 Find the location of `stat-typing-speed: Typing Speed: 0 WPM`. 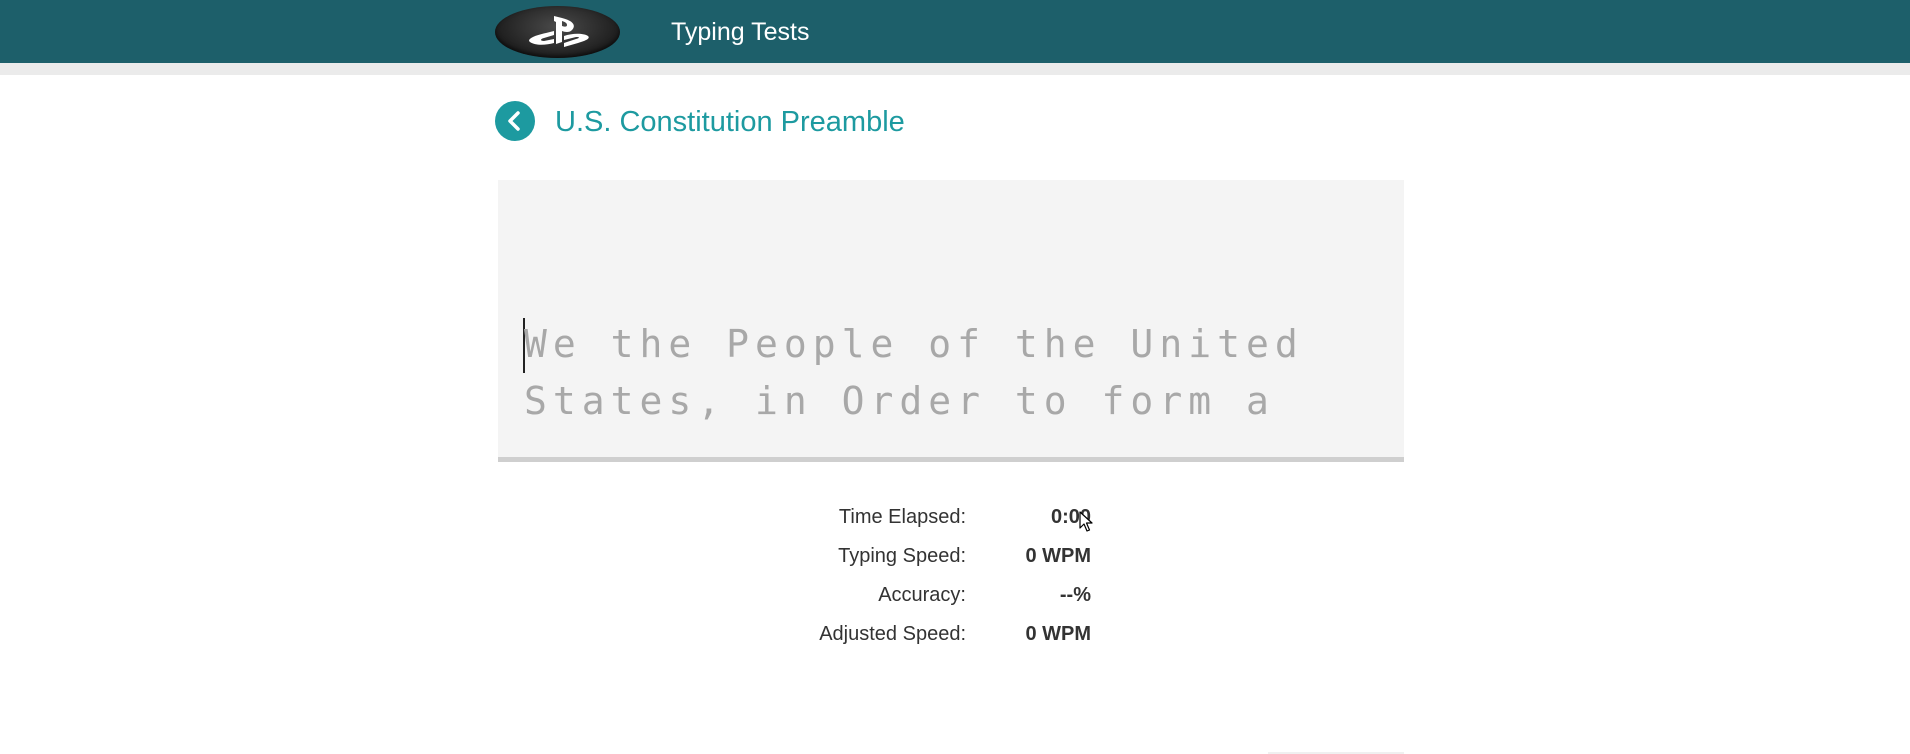

stat-typing-speed: Typing Speed: 0 WPM is located at coordinates (940, 560).